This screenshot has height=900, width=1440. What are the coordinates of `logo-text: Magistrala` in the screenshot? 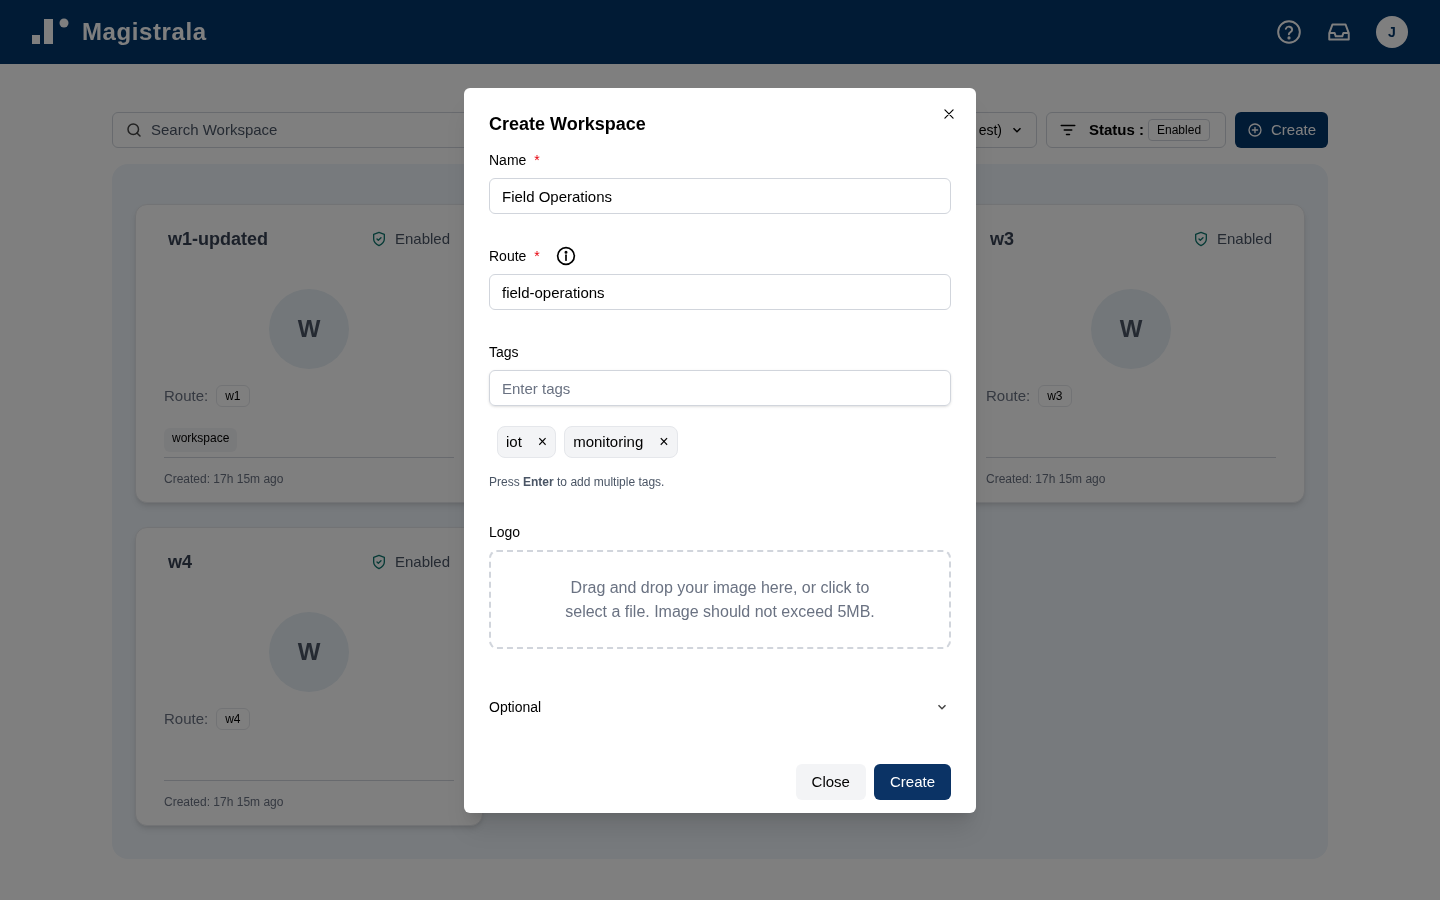 It's located at (144, 32).